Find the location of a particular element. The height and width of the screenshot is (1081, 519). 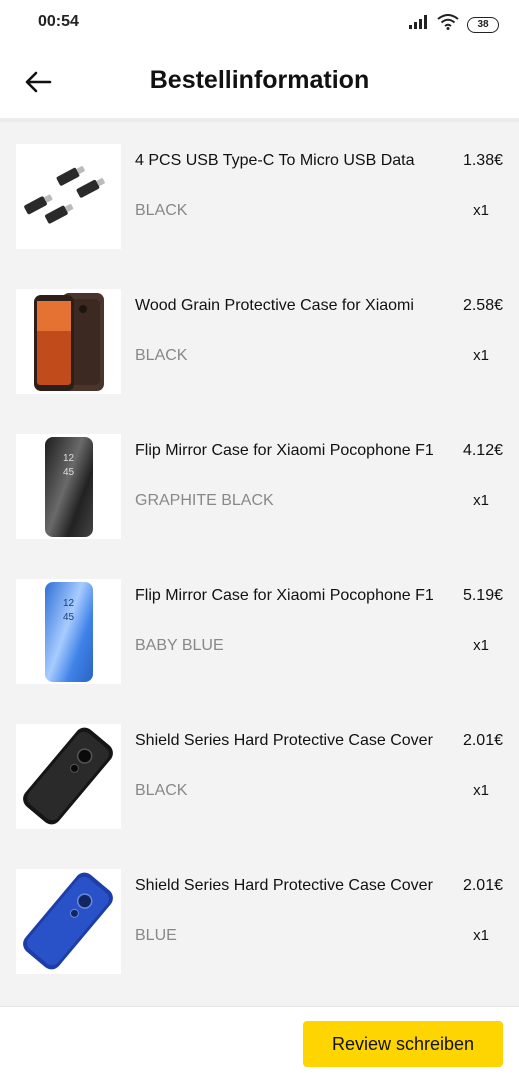

page-title: Bestellinformation is located at coordinates (259, 80).